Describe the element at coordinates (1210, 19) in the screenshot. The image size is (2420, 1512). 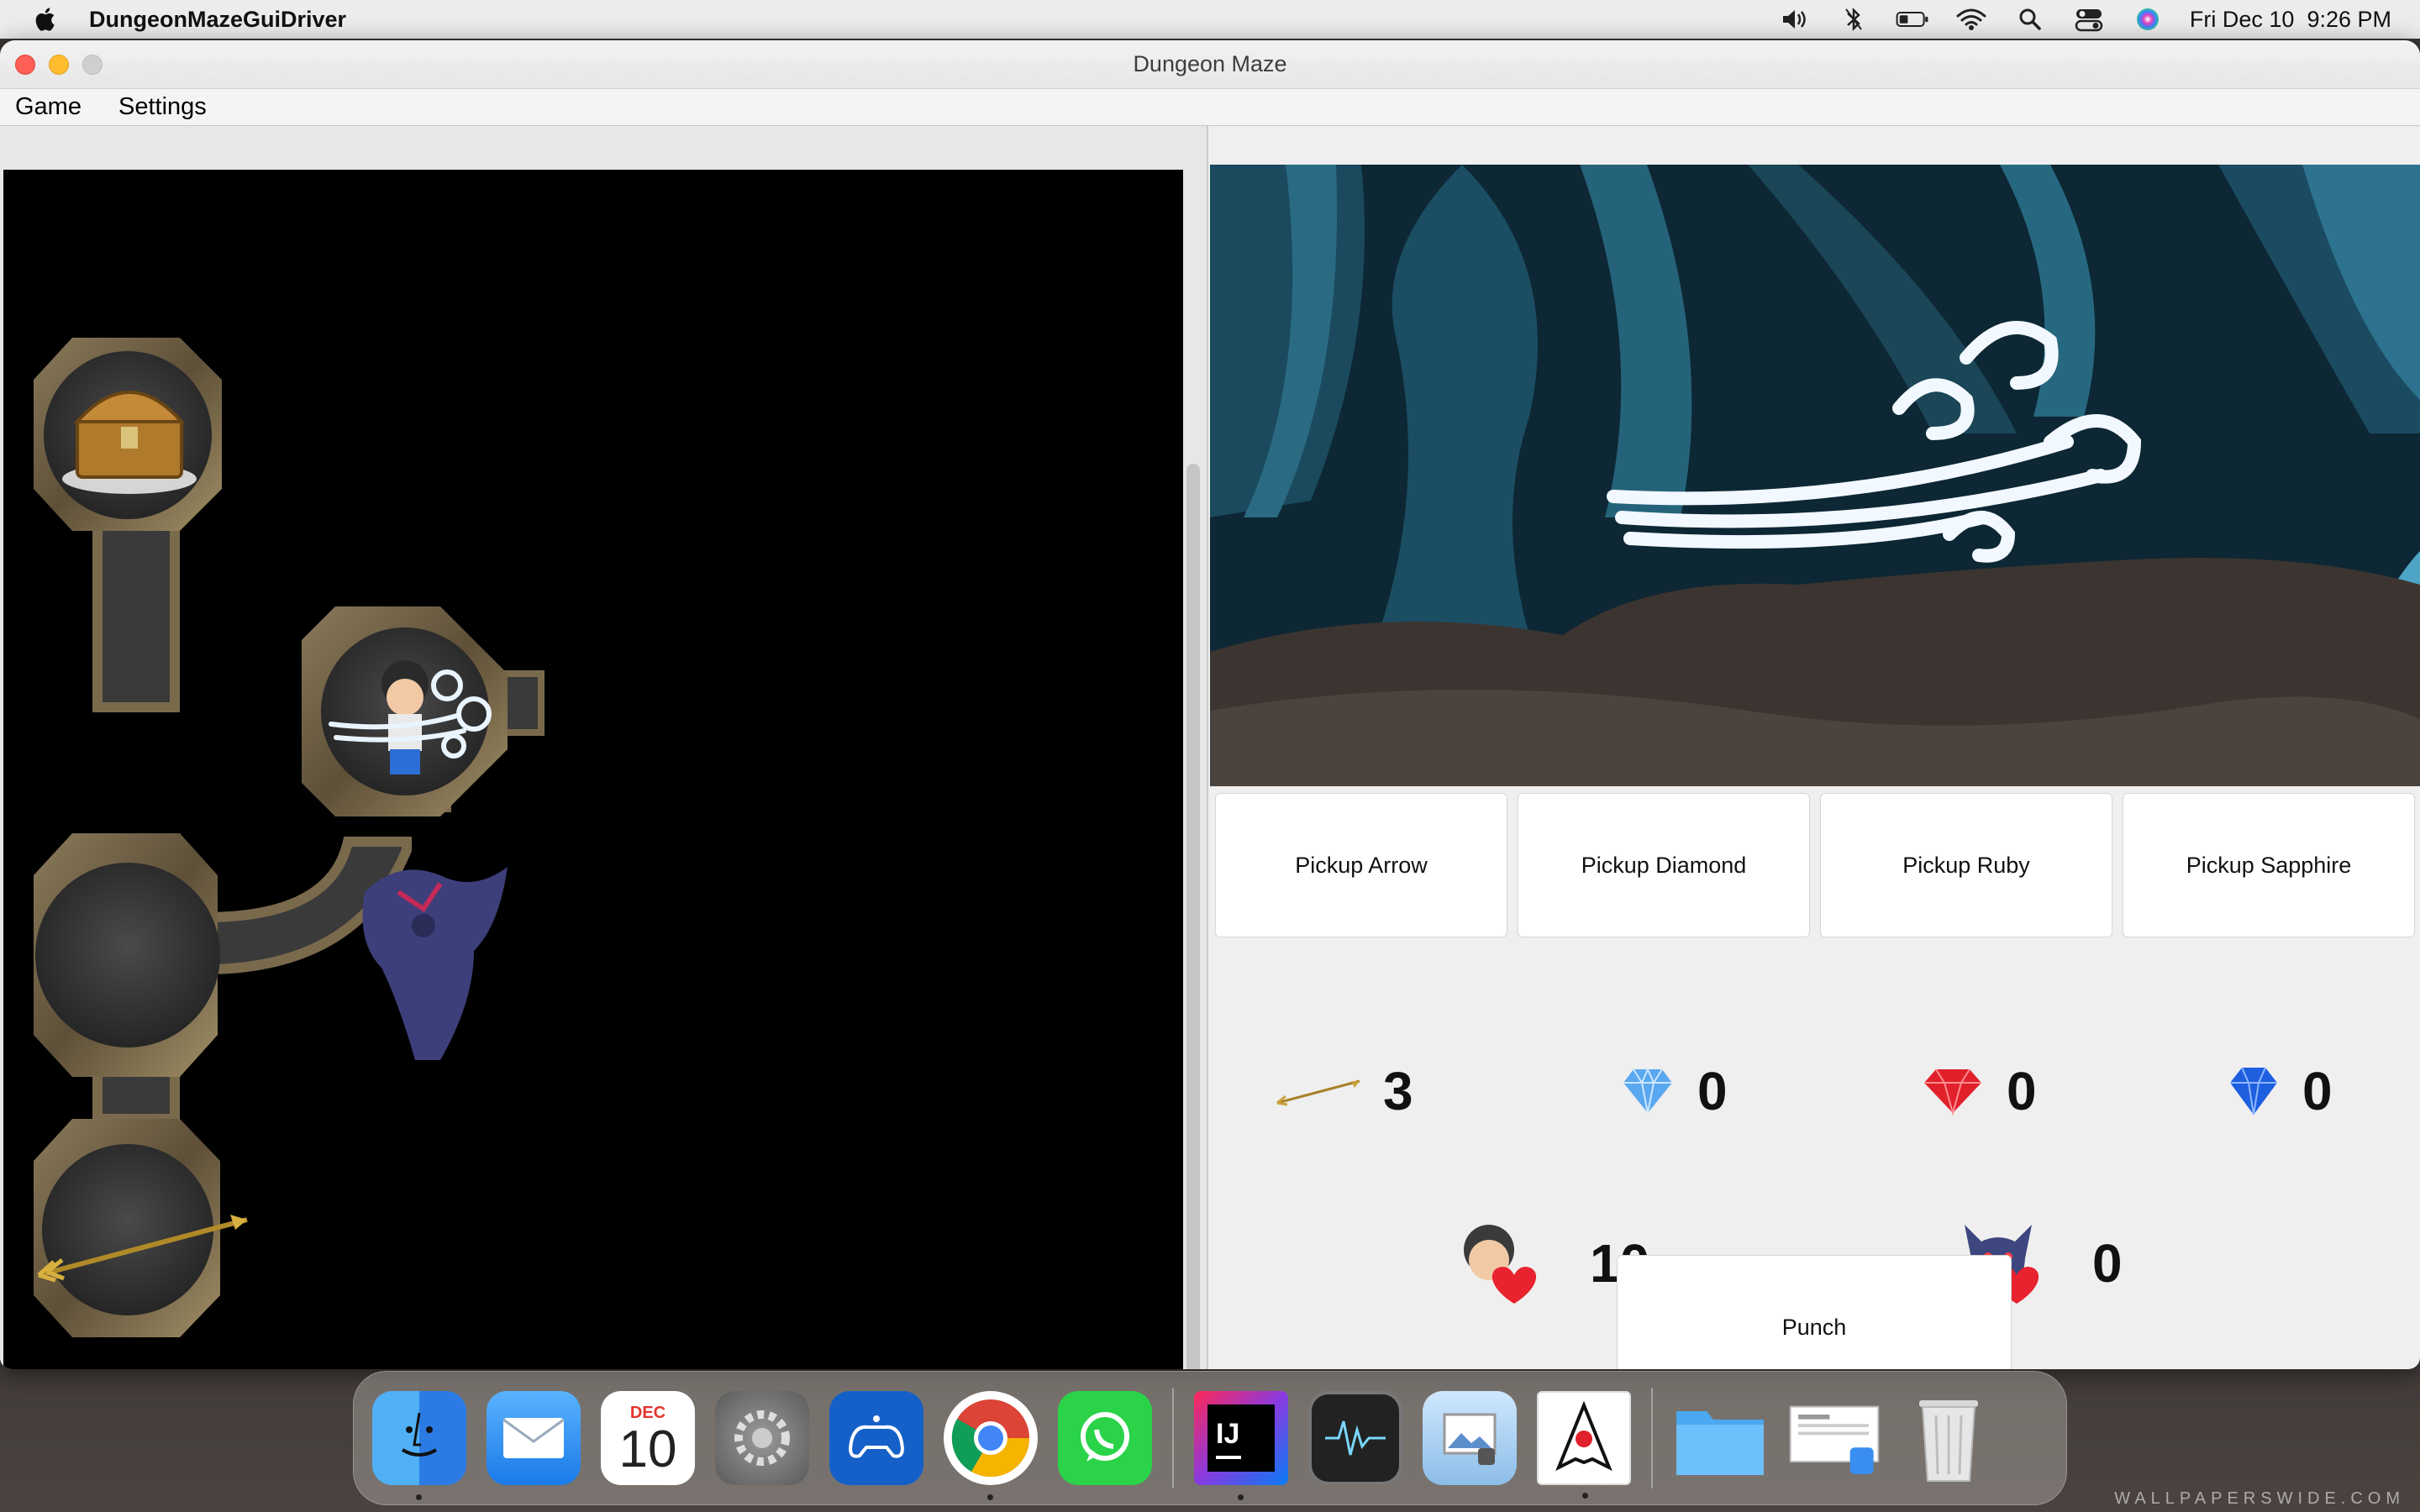
I see `macos-menu-bar: DungeonMazeGuiDriver Fri Dec 10 9:26 PM` at that location.